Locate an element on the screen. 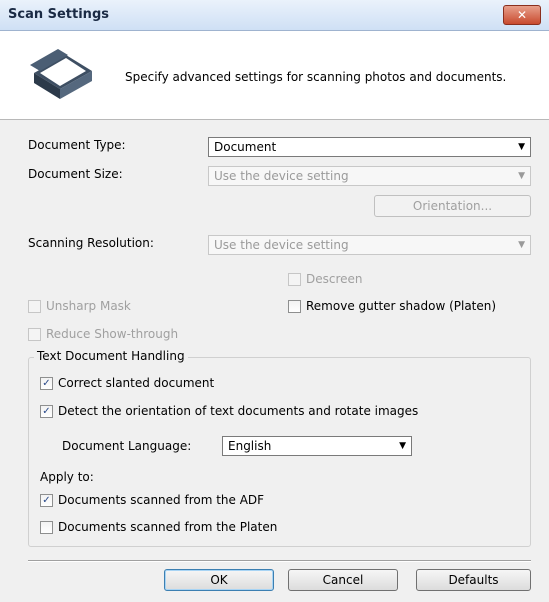  descreen-checkbox is located at coordinates (294, 279).